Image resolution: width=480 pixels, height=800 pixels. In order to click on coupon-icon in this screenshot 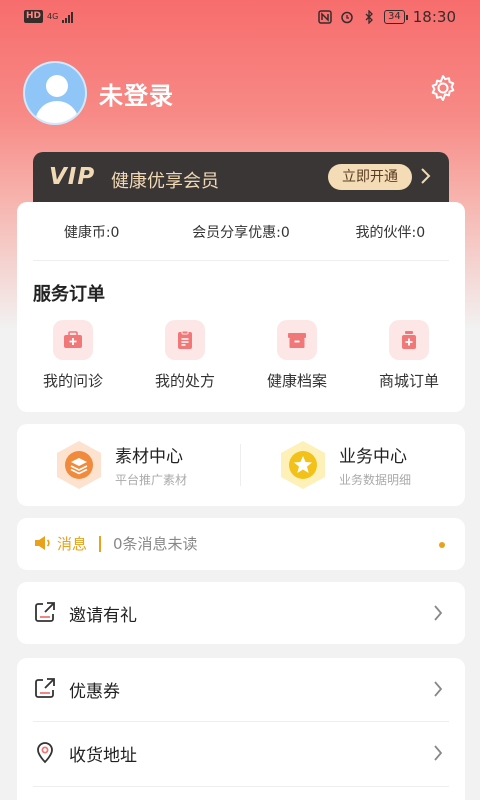, I will do `click(45, 688)`.